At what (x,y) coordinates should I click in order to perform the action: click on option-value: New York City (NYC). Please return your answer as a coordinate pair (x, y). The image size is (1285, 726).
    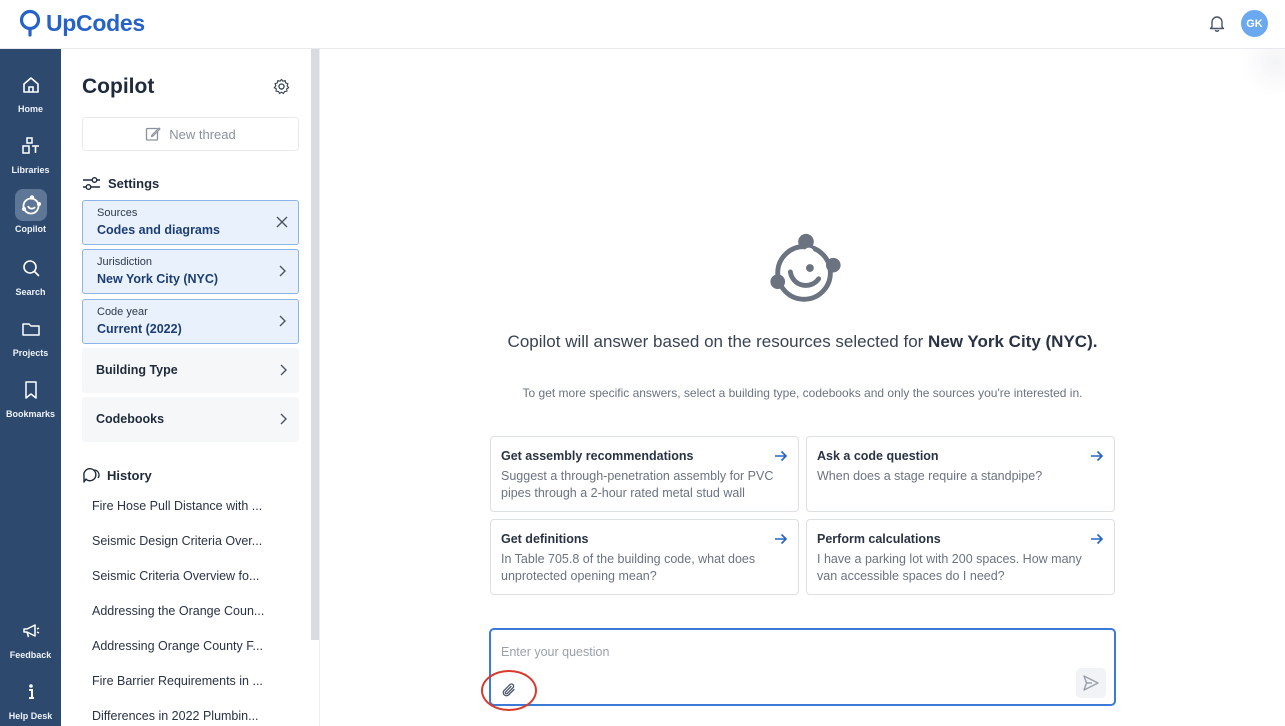
    Looking at the image, I should click on (158, 279).